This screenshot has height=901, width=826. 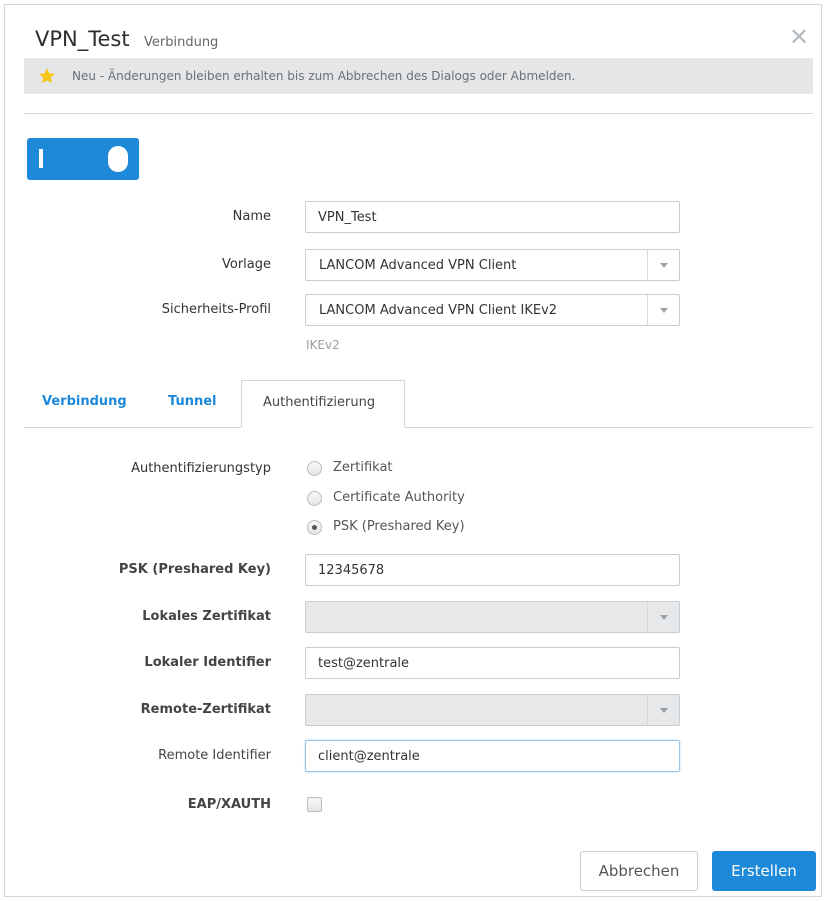 I want to click on name-label: Name, so click(x=251, y=216).